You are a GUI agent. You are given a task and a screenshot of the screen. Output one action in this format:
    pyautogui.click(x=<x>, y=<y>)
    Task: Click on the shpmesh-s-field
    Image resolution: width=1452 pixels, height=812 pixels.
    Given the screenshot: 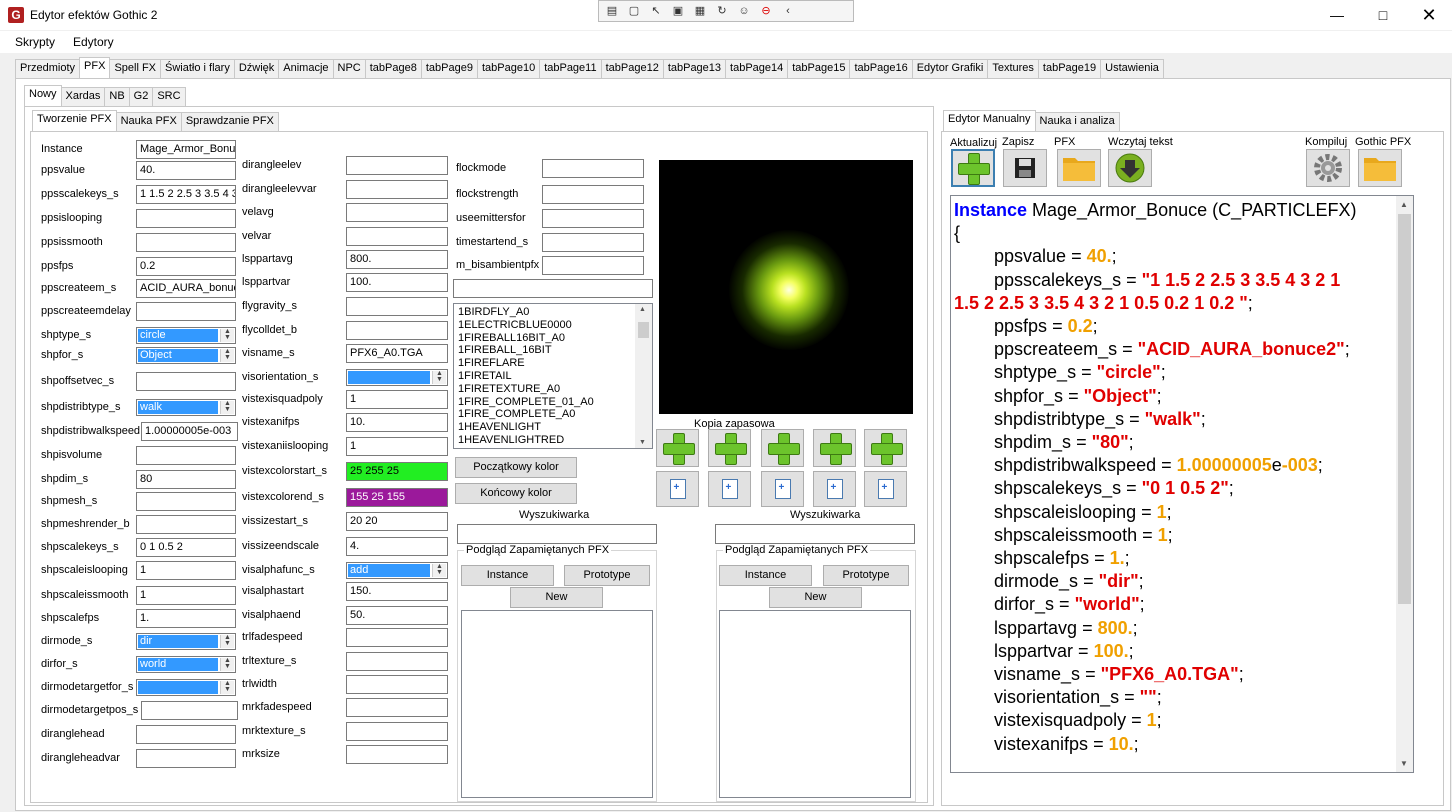 What is the action you would take?
    pyautogui.click(x=186, y=501)
    